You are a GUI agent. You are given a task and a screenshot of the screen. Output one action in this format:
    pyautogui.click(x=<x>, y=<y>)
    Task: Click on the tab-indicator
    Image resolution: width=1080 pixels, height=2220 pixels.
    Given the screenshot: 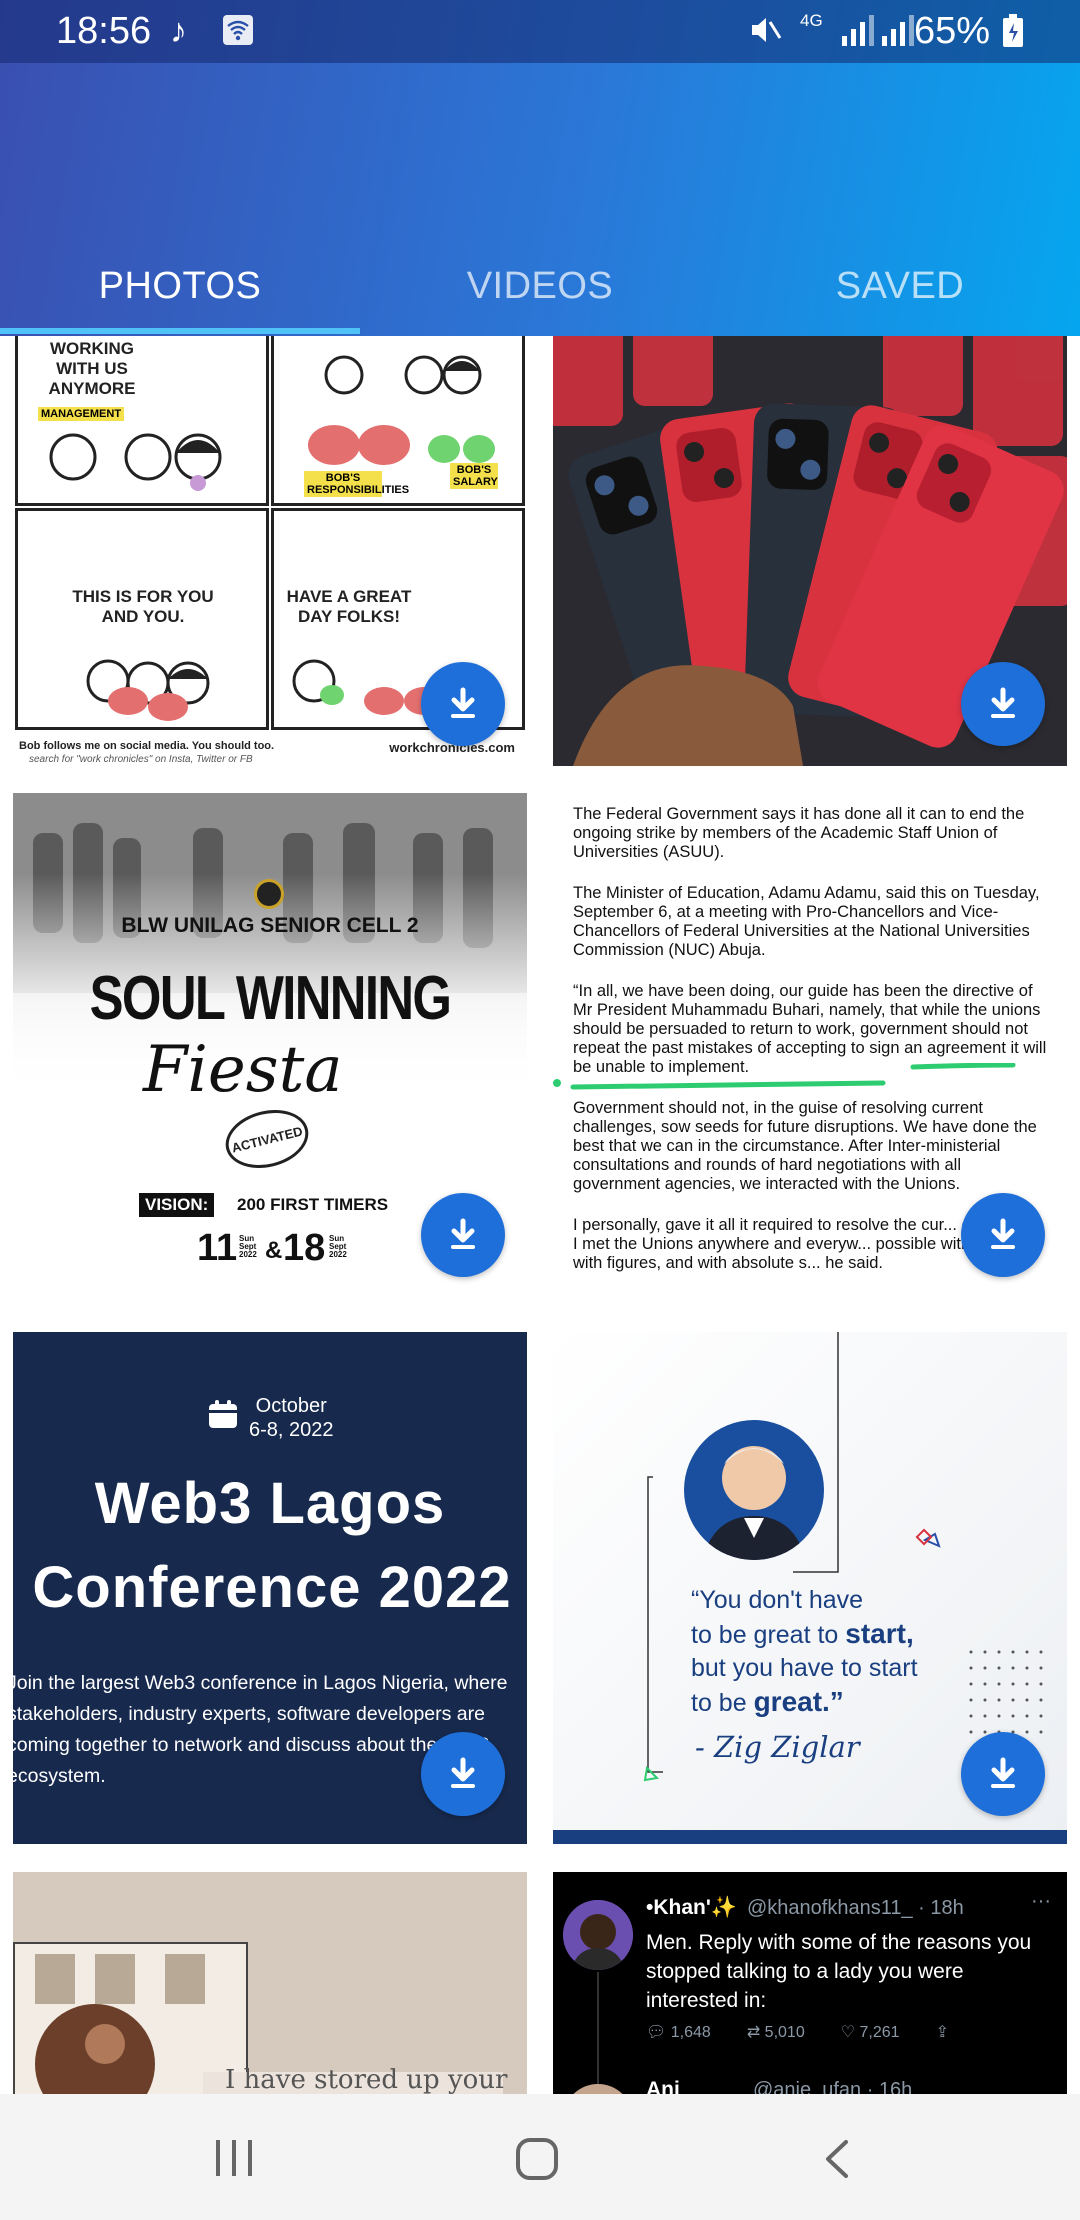 What is the action you would take?
    pyautogui.click(x=180, y=331)
    